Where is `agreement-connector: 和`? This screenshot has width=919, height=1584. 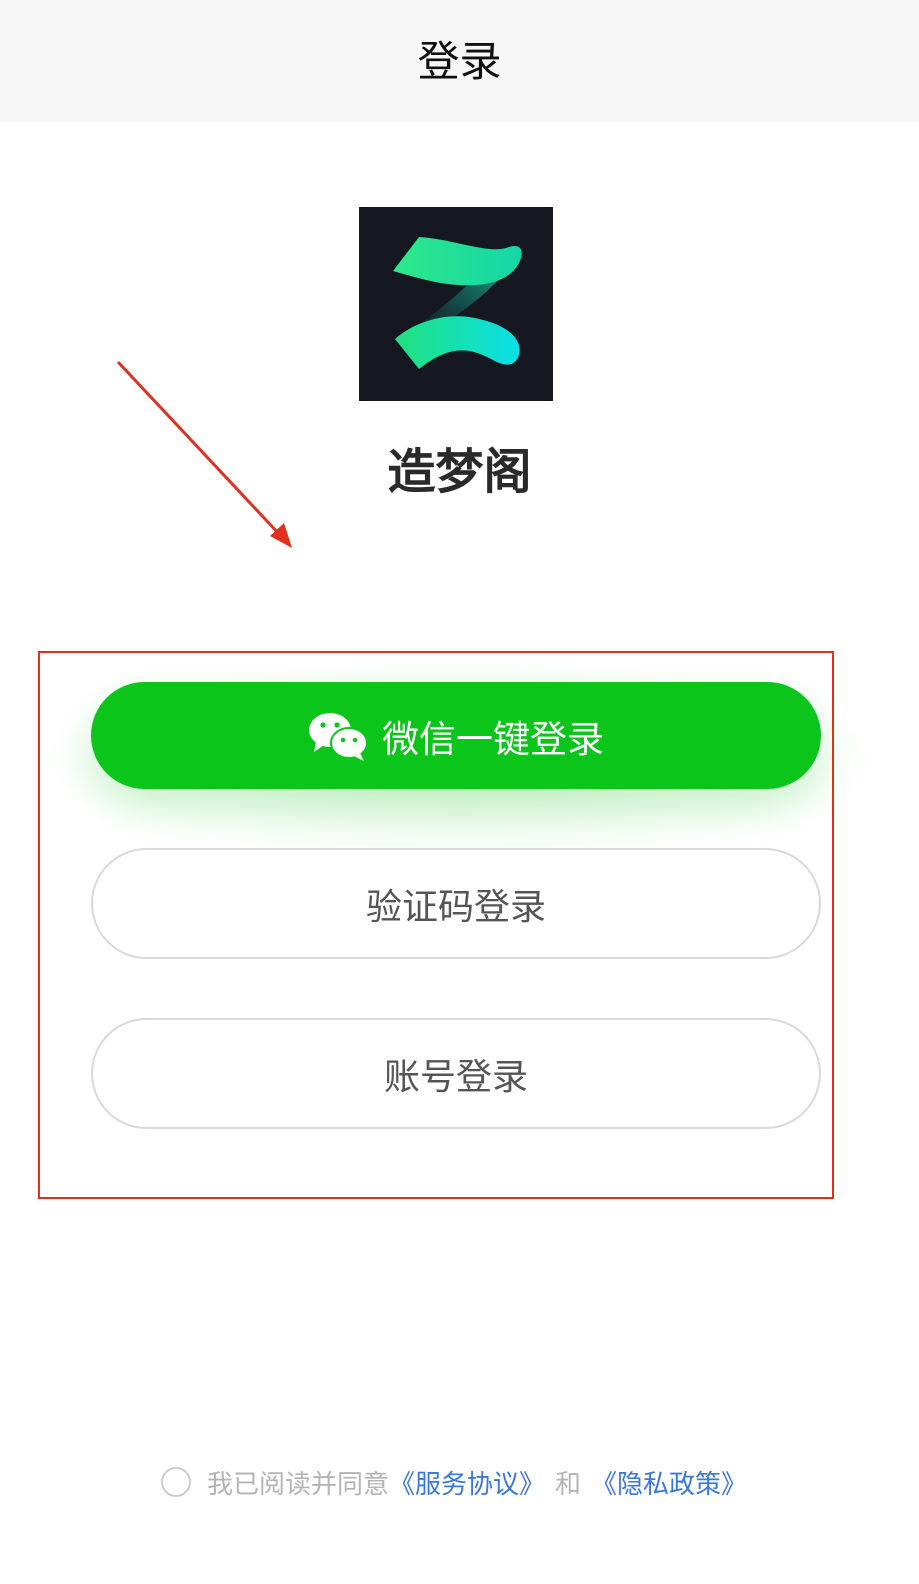
agreement-connector: 和 is located at coordinates (568, 1484).